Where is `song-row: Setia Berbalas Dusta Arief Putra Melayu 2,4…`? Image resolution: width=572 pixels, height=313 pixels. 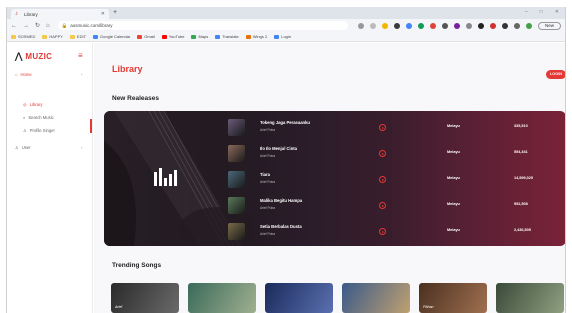 song-row: Setia Berbalas Dusta Arief Putra Melayu 2,4… is located at coordinates (393, 232).